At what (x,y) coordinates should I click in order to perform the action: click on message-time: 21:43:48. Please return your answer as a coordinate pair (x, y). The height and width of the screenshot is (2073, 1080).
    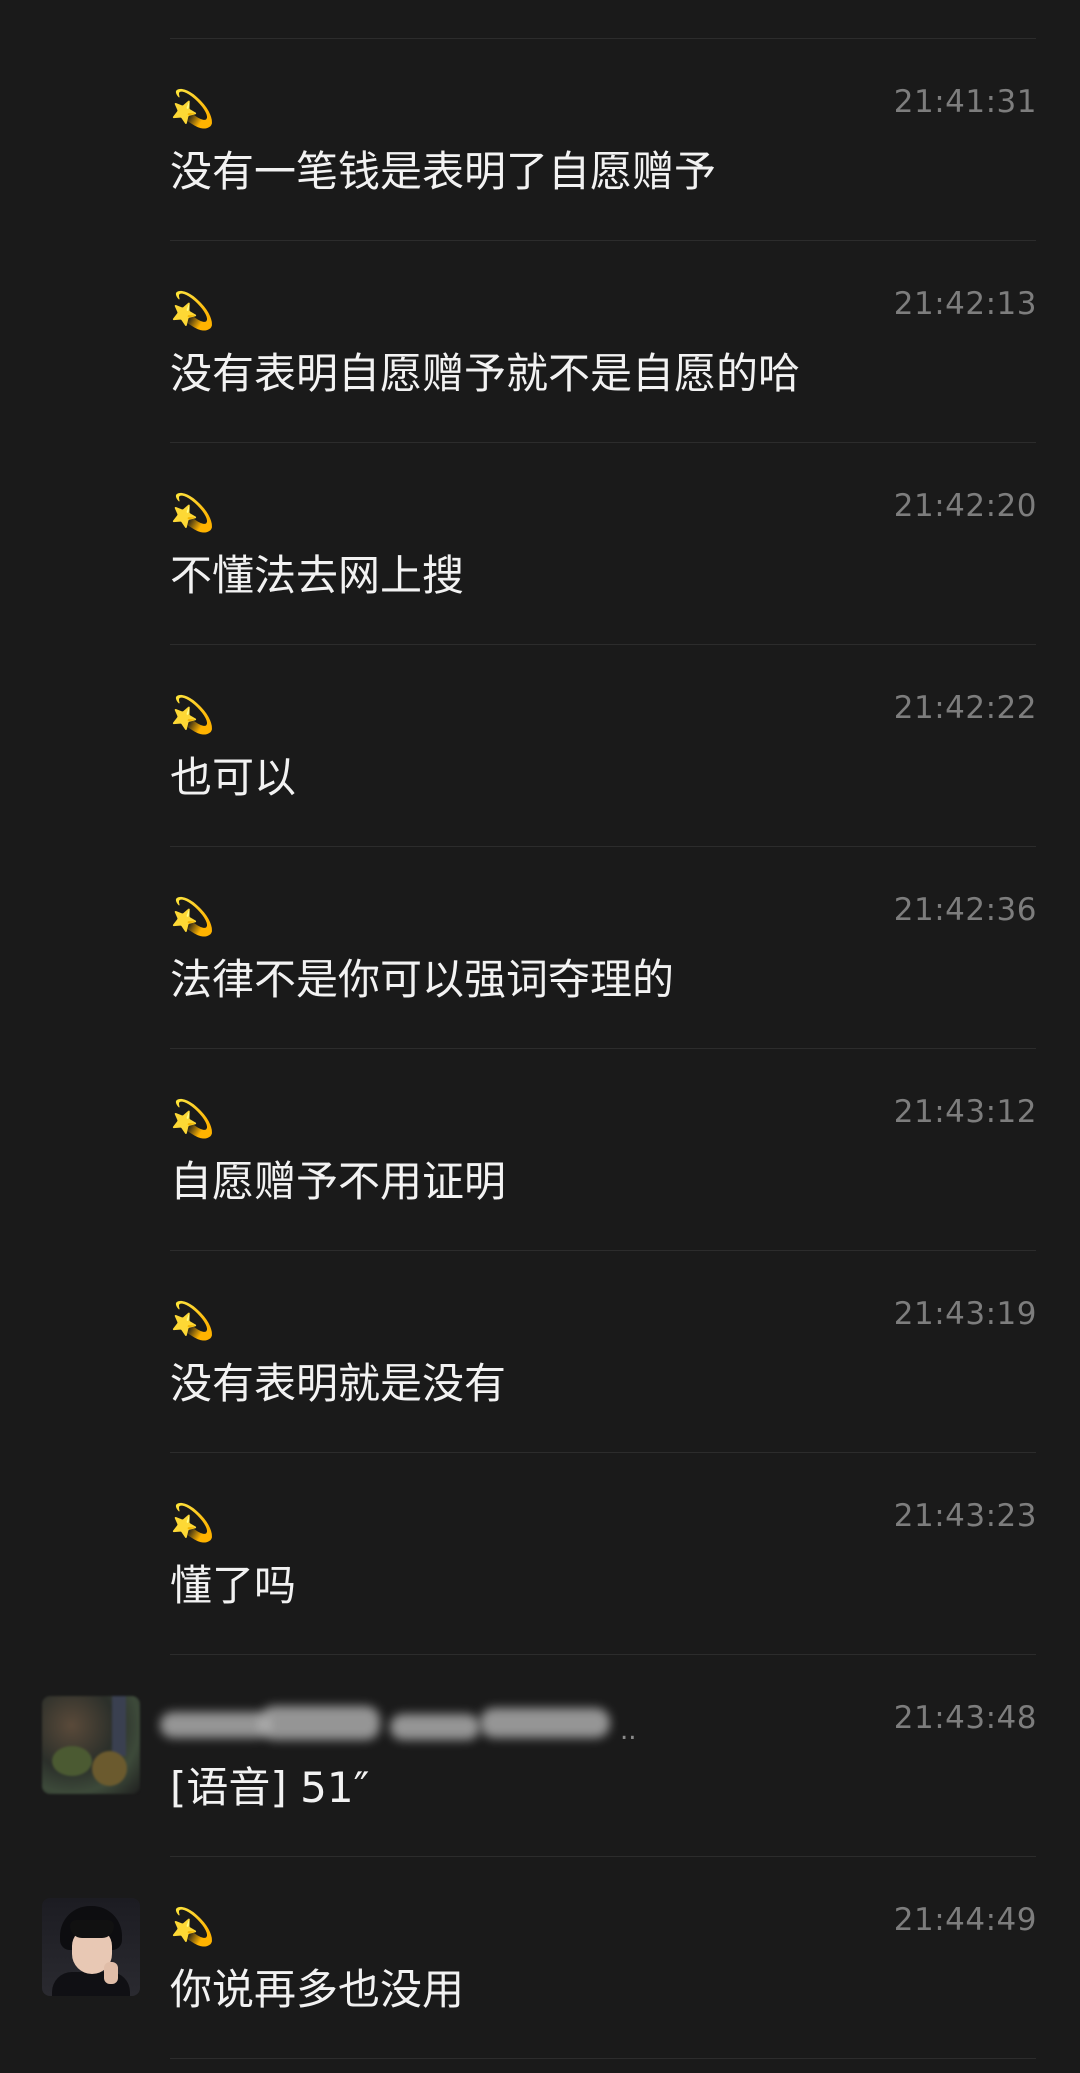
    Looking at the image, I should click on (965, 1718).